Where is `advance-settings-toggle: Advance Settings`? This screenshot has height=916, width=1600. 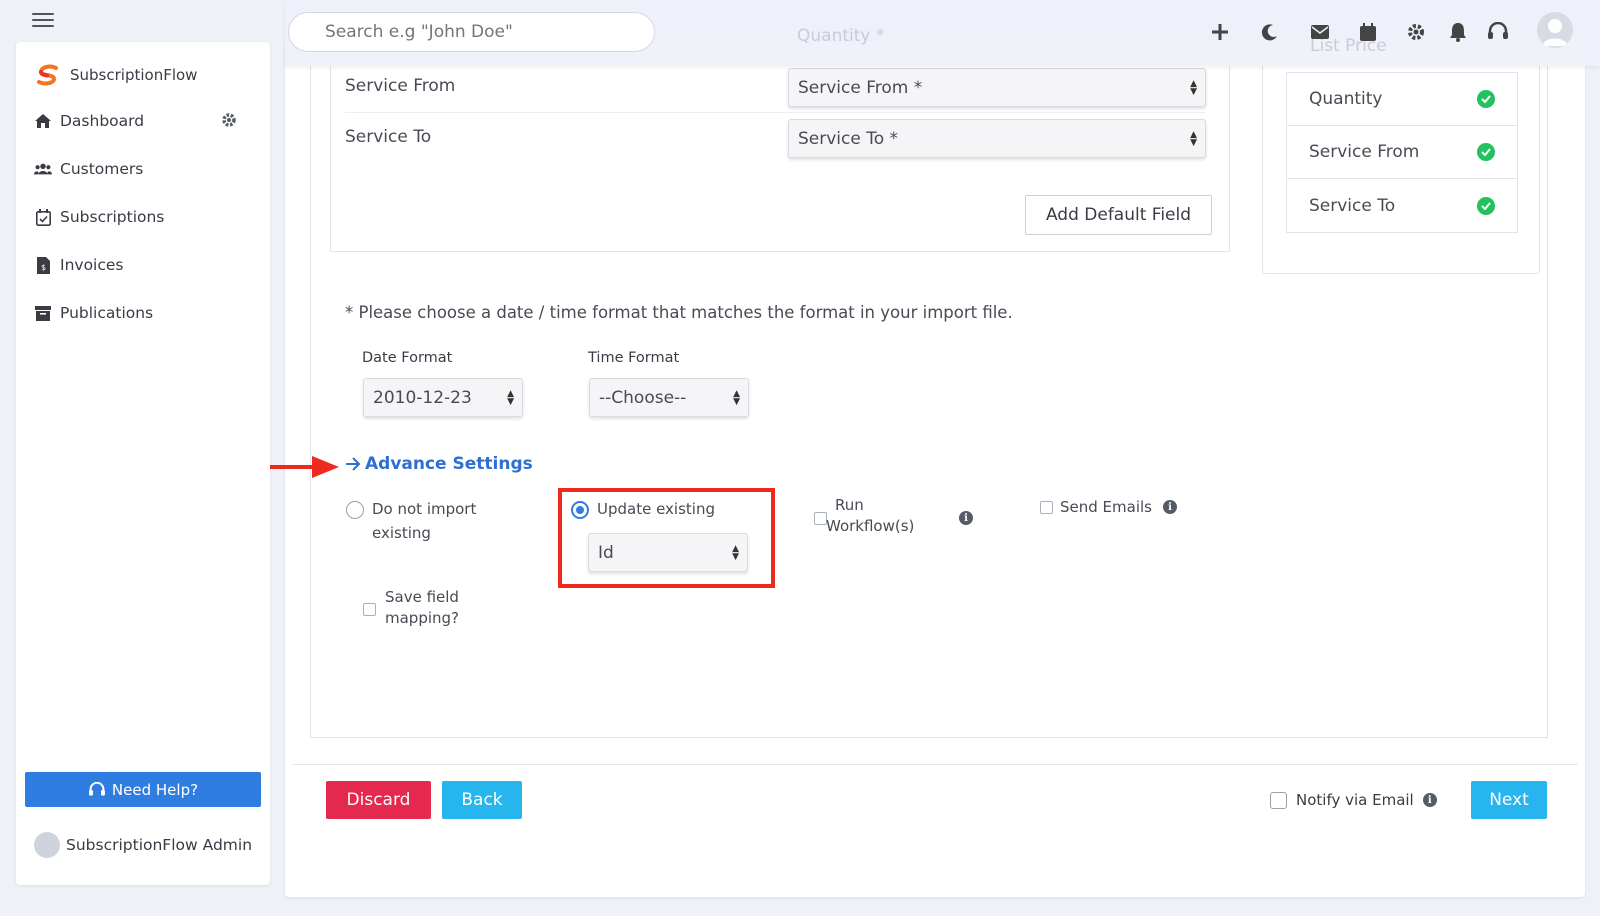 advance-settings-toggle: Advance Settings is located at coordinates (439, 464).